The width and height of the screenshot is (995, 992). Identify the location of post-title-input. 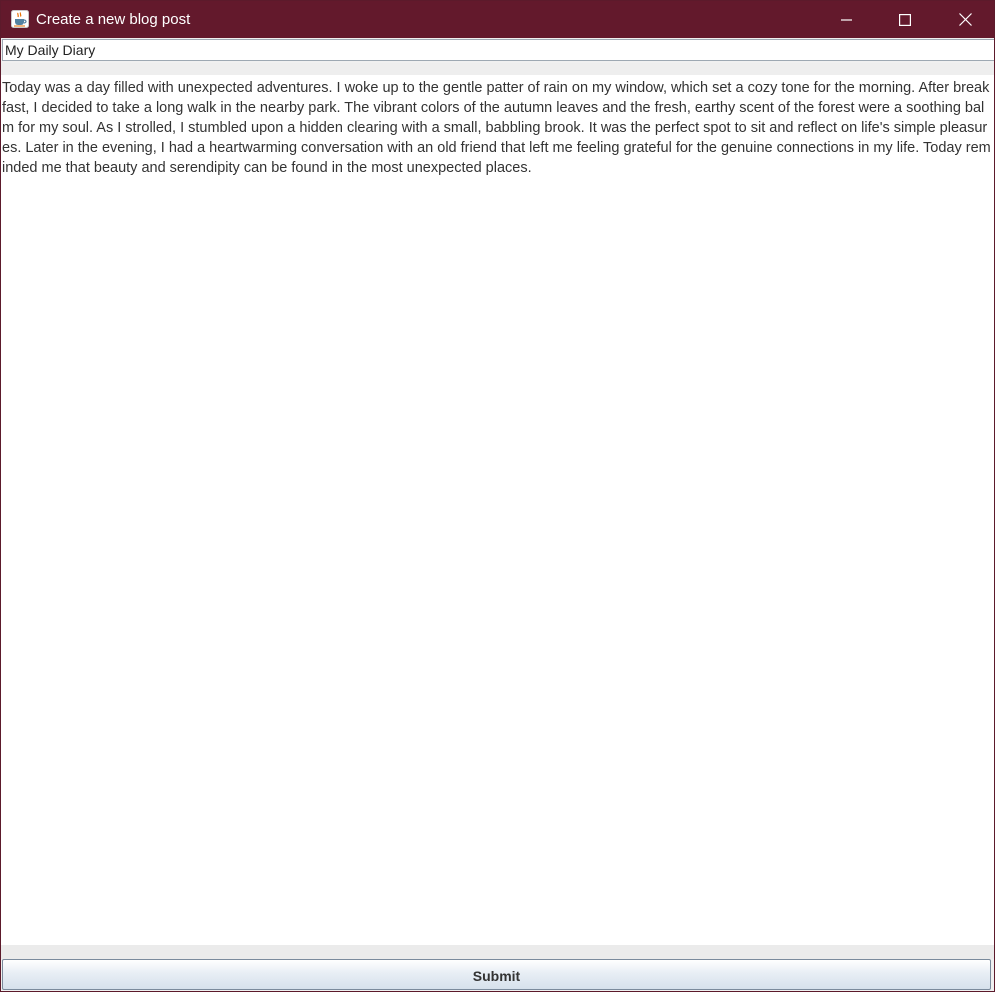
(498, 50).